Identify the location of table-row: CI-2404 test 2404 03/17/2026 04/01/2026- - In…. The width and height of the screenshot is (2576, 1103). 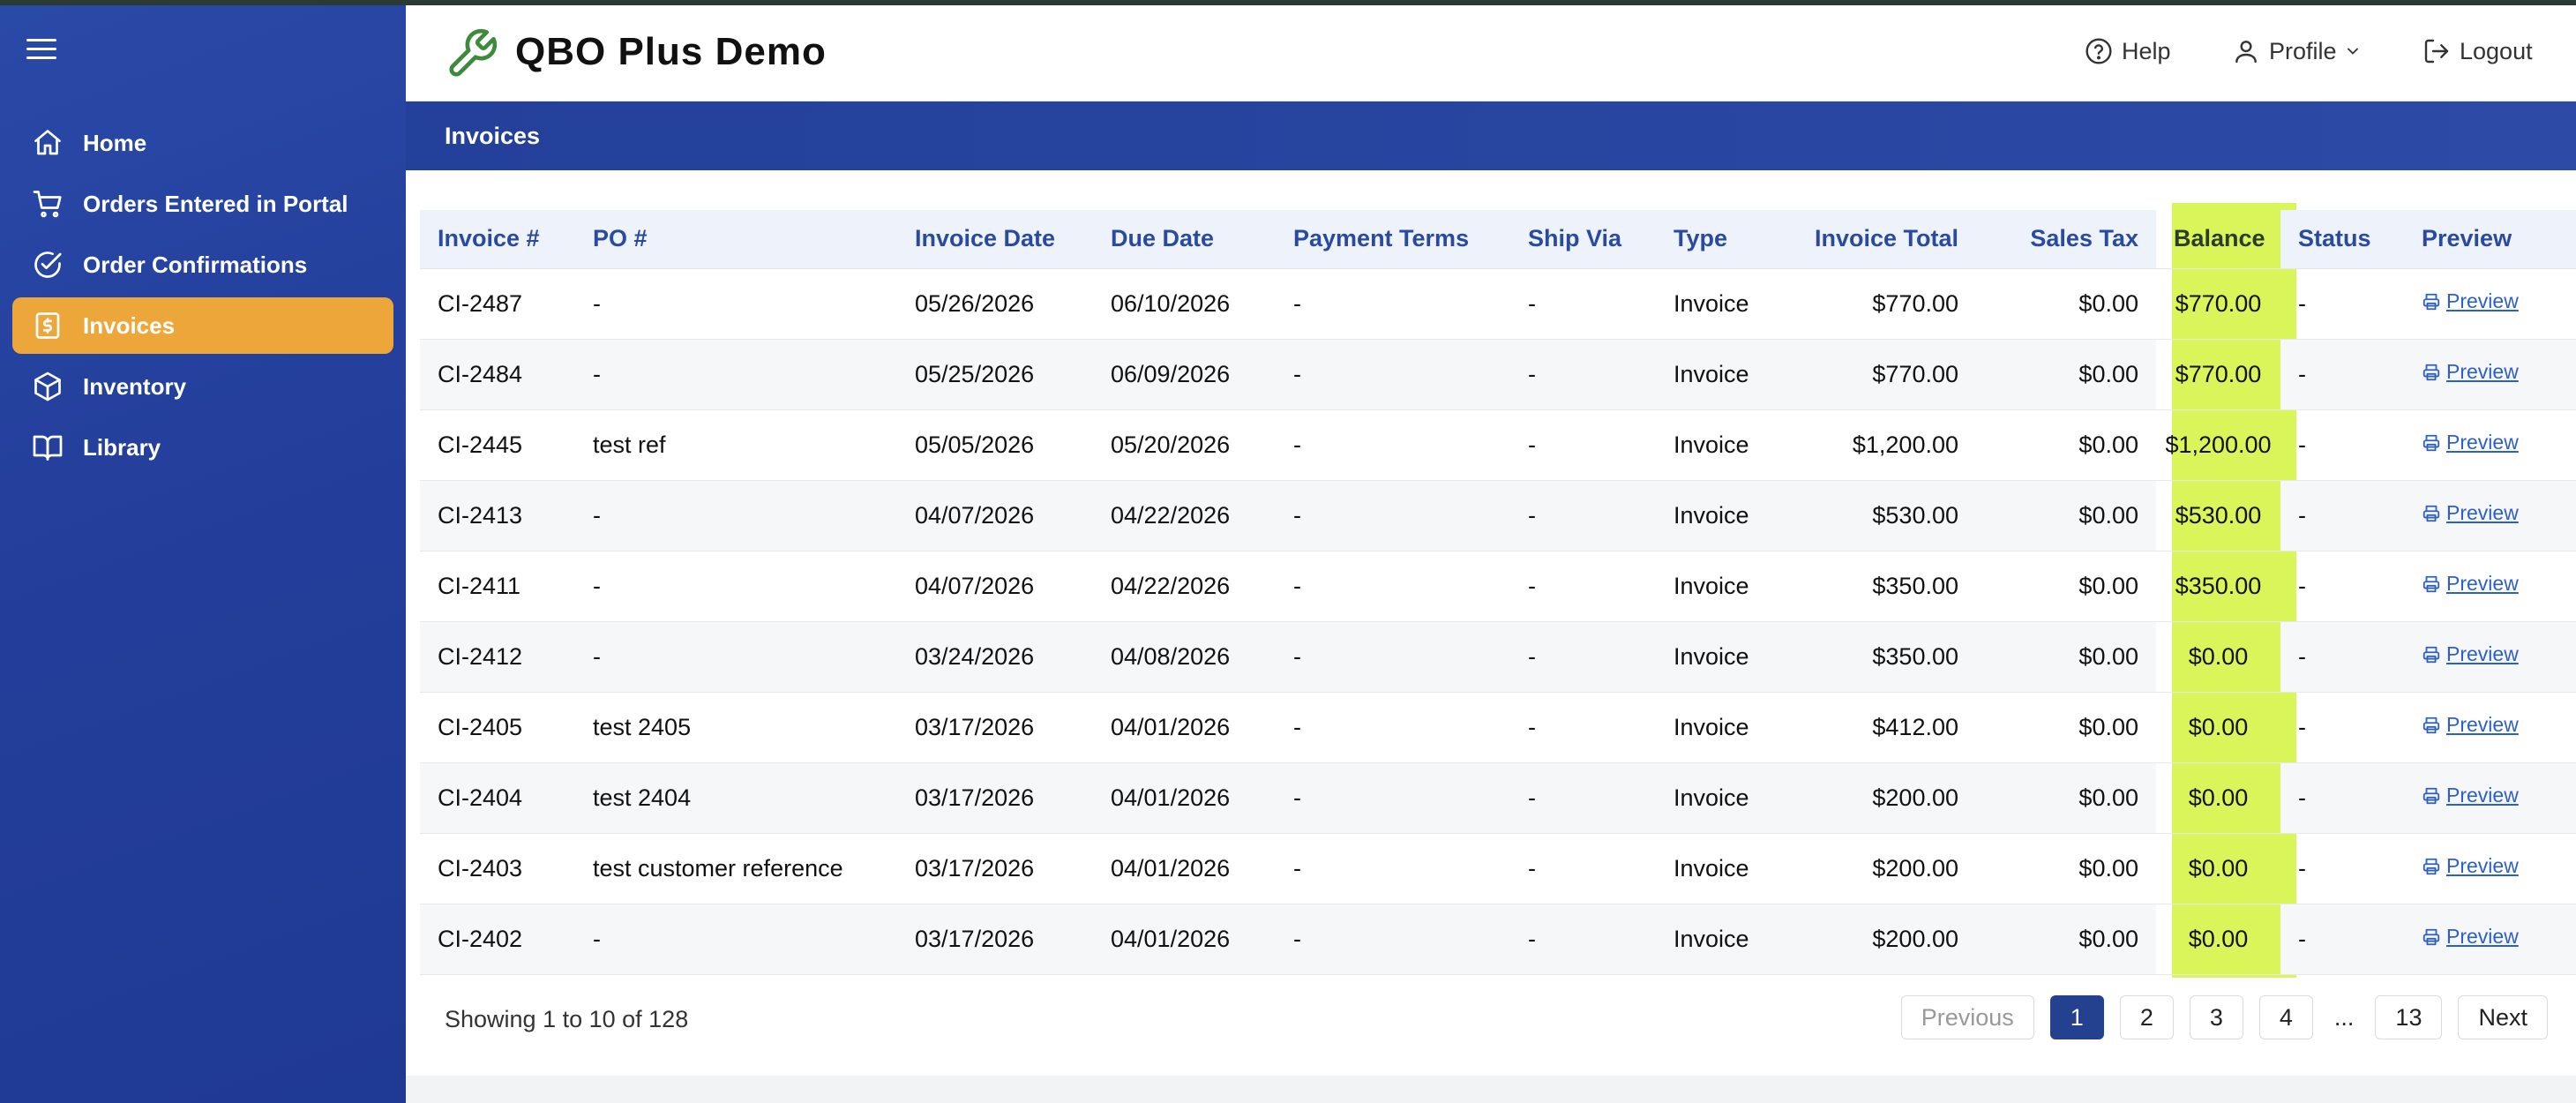
(1498, 798).